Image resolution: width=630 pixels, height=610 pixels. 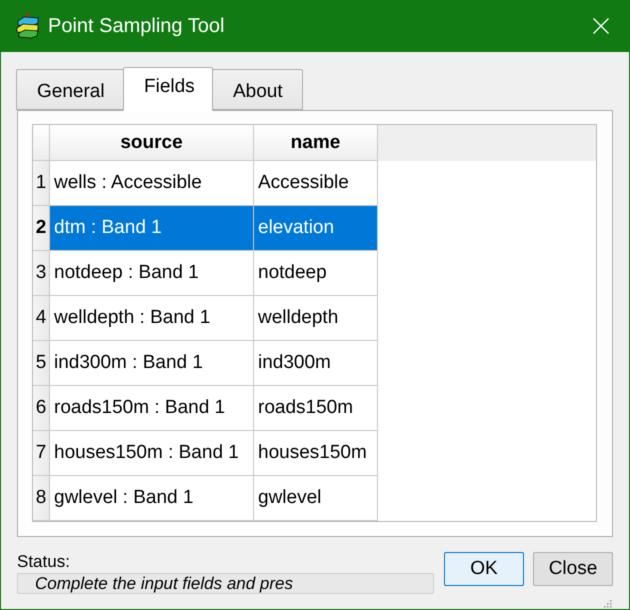 I want to click on close-icon, so click(x=601, y=26).